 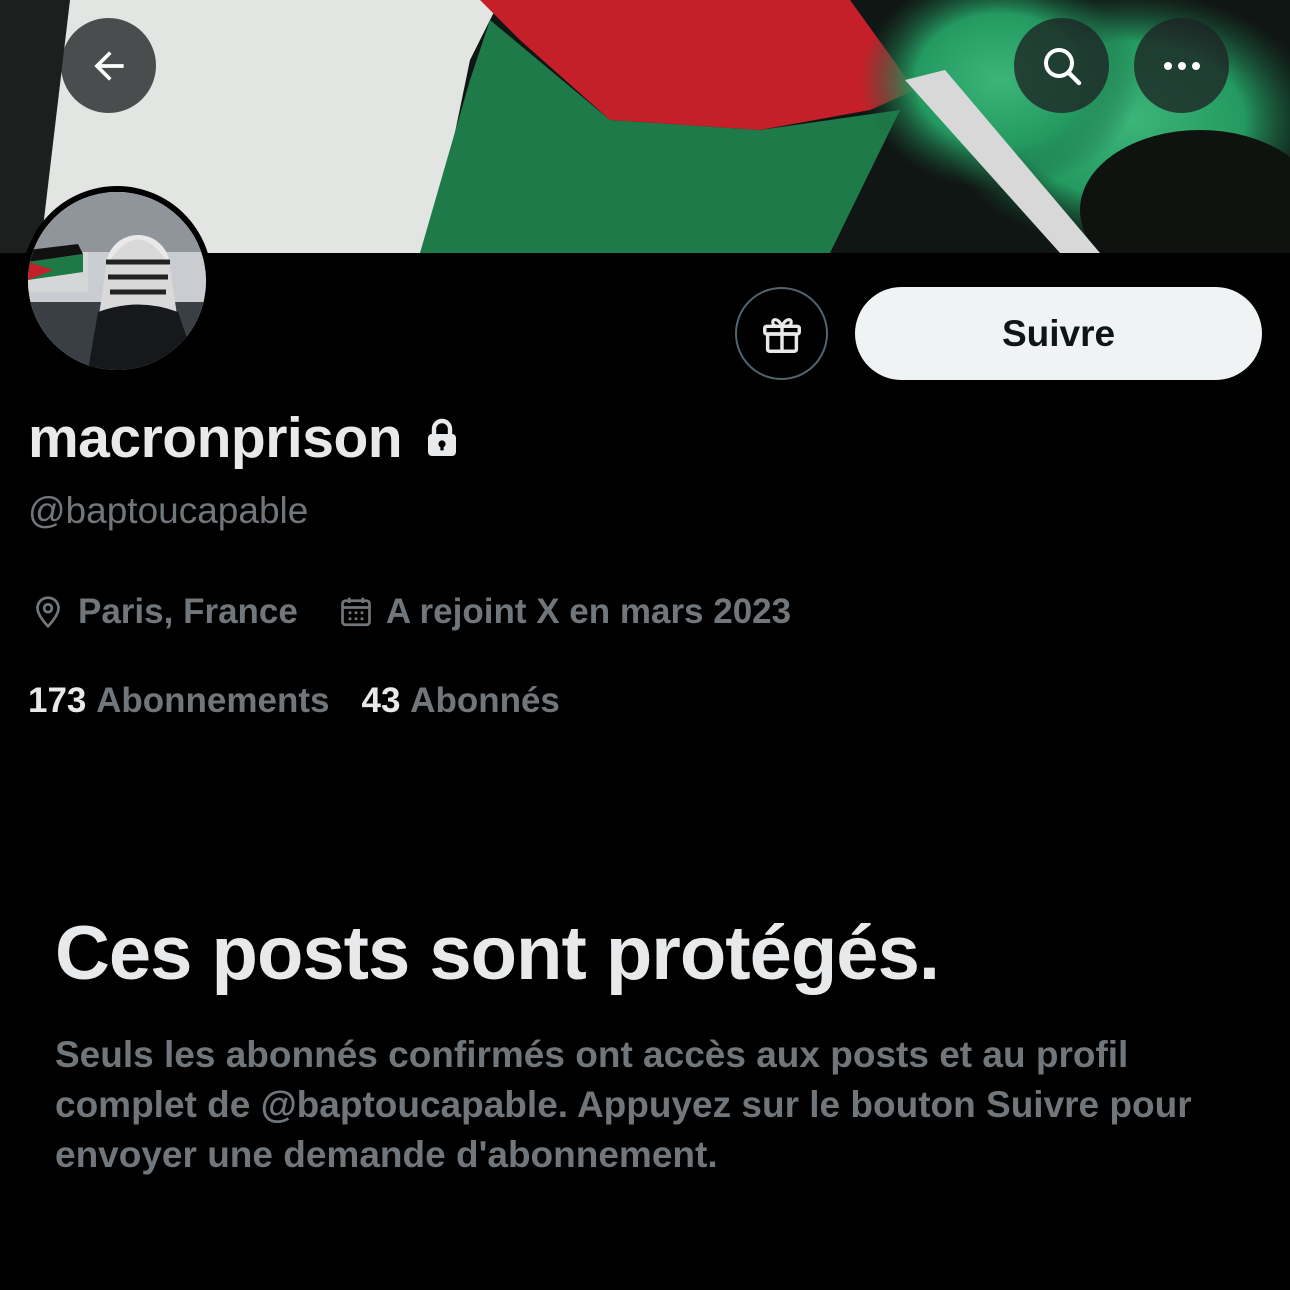 I want to click on location-text: Paris, France, so click(x=188, y=611).